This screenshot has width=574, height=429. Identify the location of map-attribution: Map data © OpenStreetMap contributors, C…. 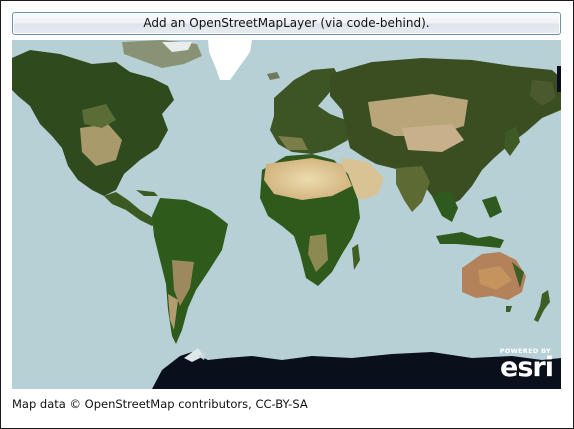
(160, 404).